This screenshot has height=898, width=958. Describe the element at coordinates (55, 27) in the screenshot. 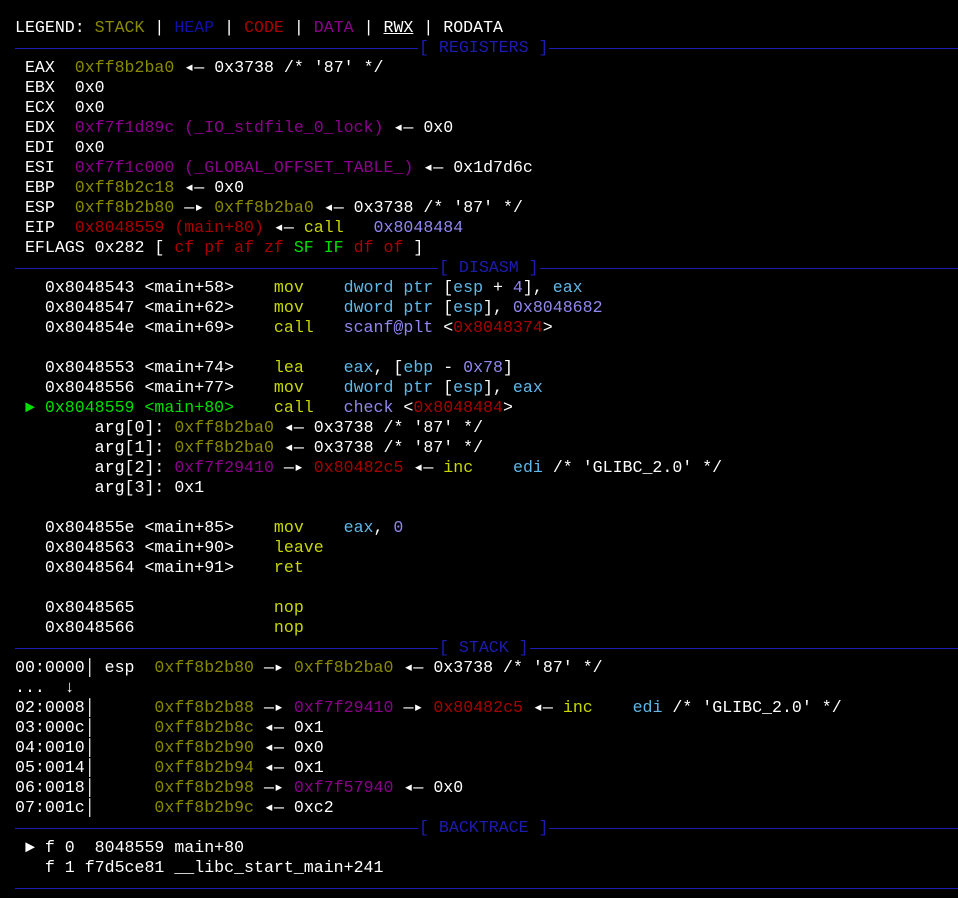

I see `text-segment: LEGEND:` at that location.